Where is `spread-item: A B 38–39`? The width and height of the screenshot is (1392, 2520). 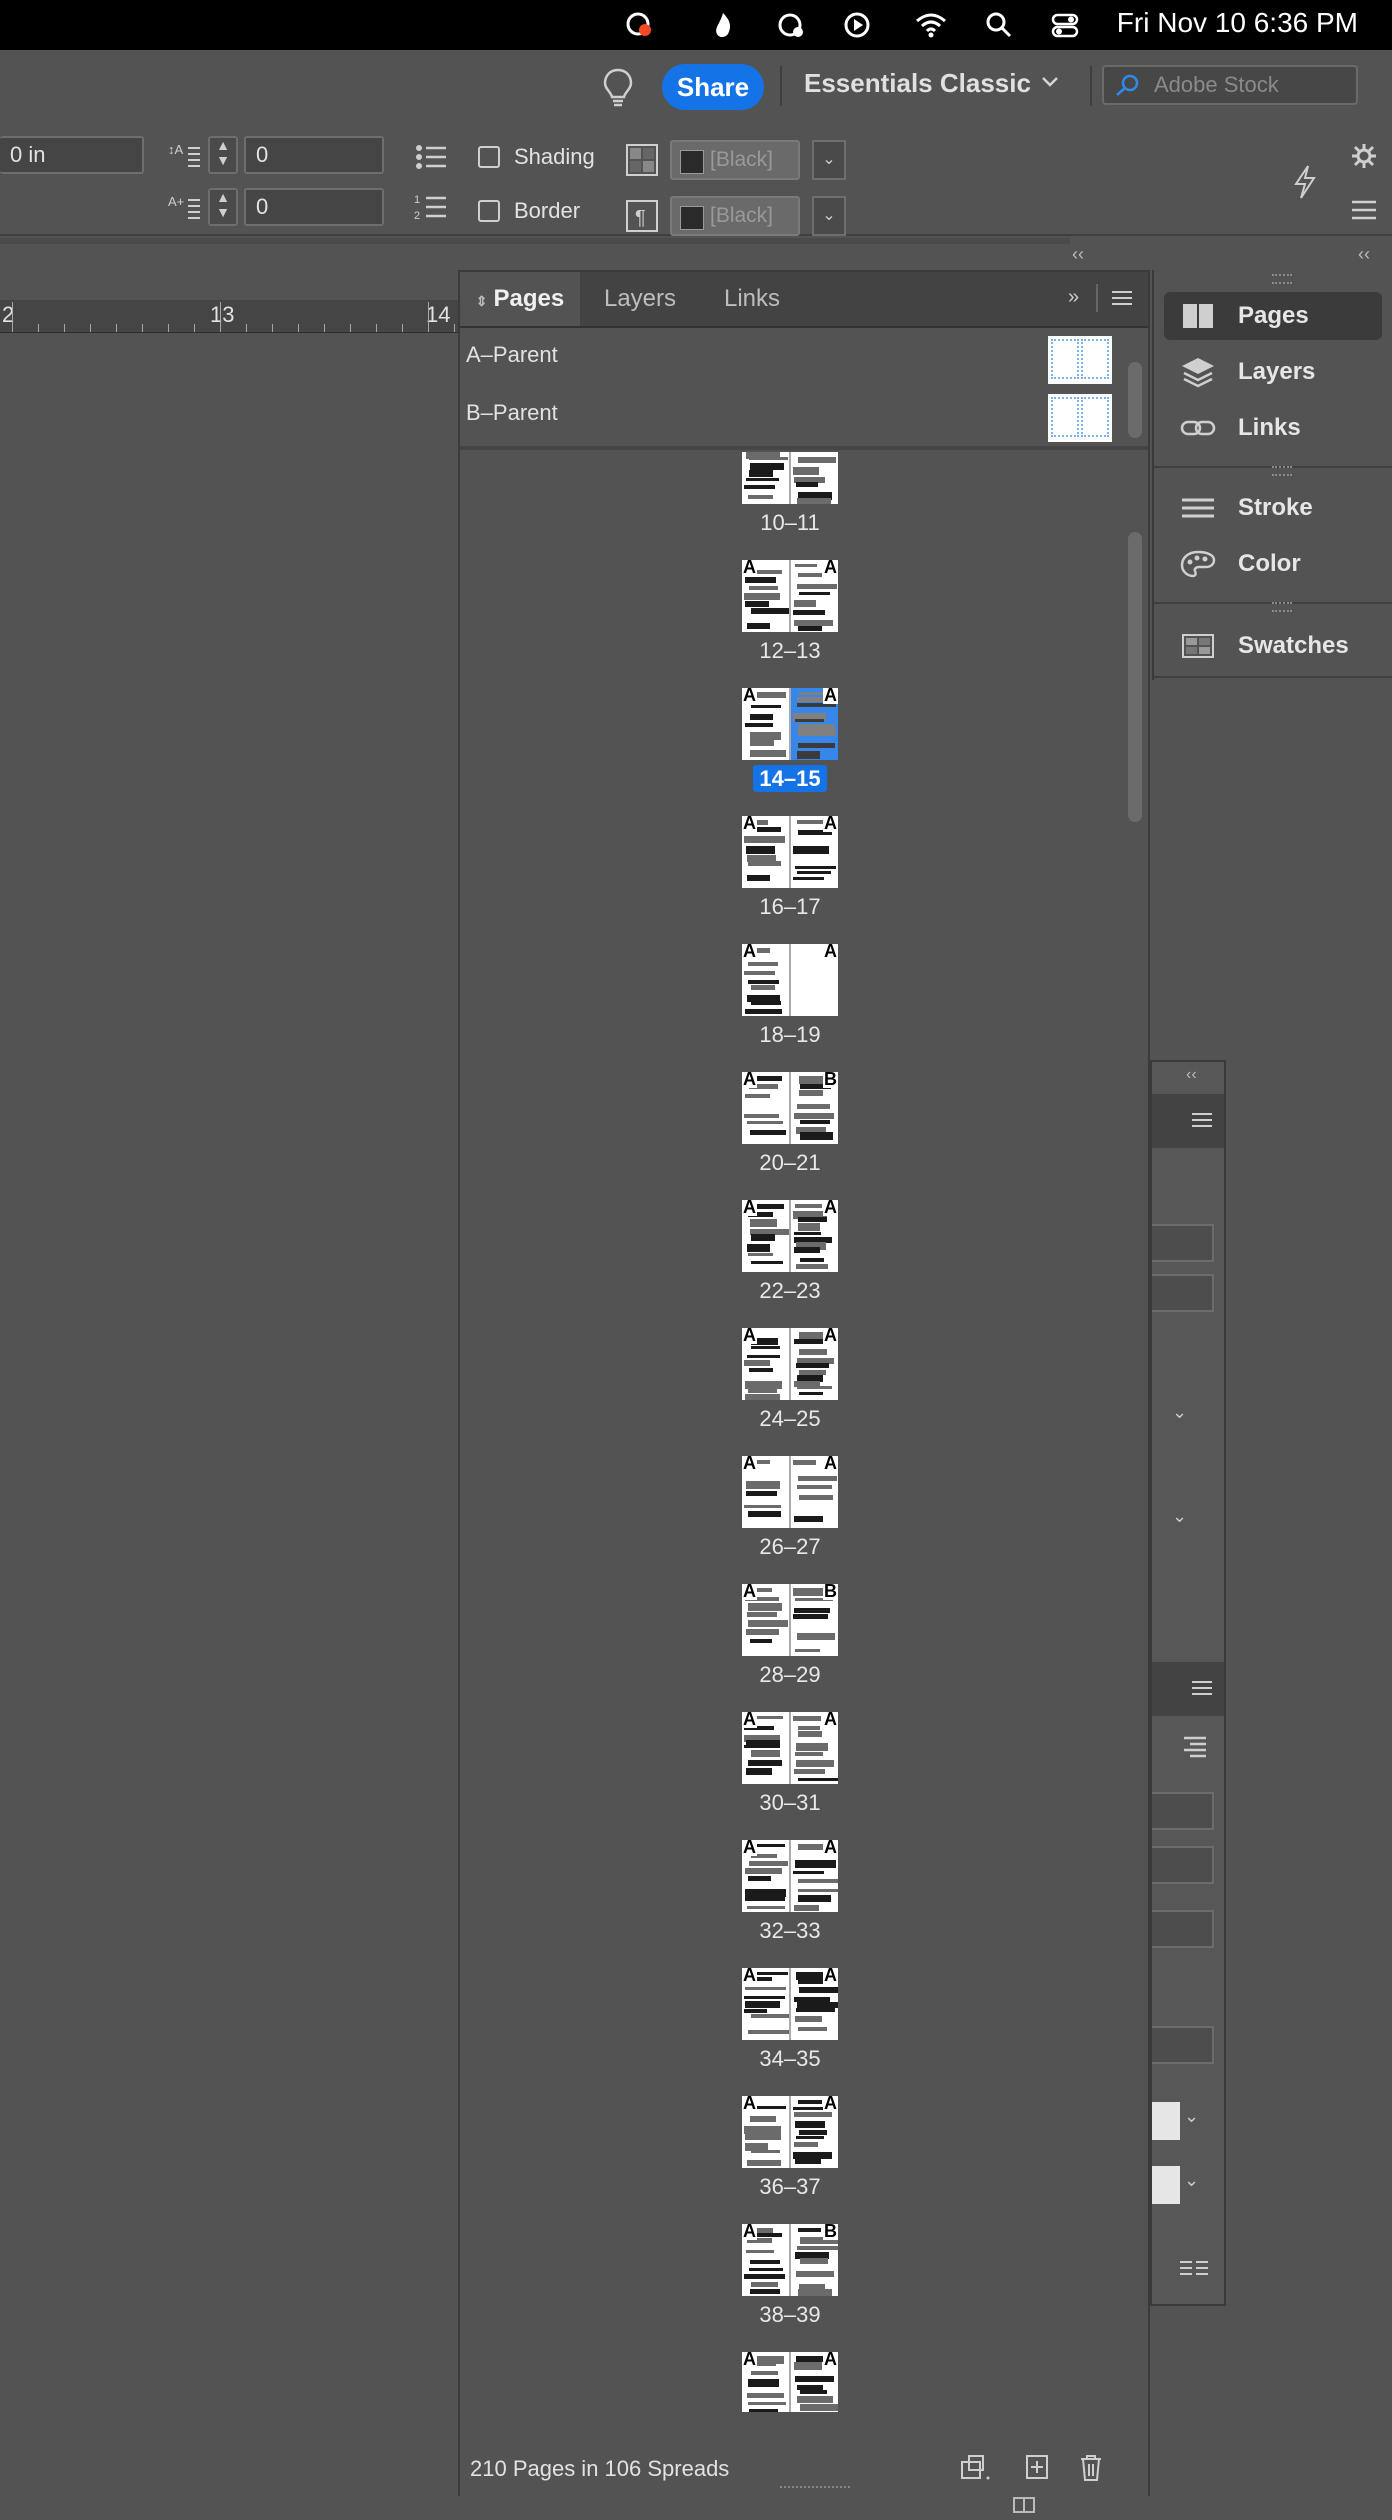
spread-item: A B 38–39 is located at coordinates (790, 2270).